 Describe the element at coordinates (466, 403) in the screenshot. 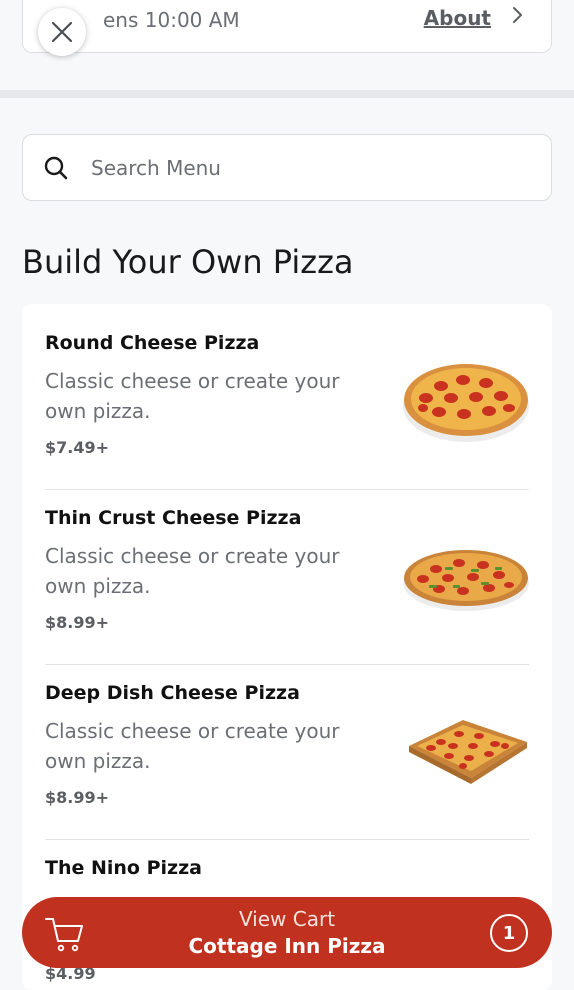

I see `round-pizza-image` at that location.